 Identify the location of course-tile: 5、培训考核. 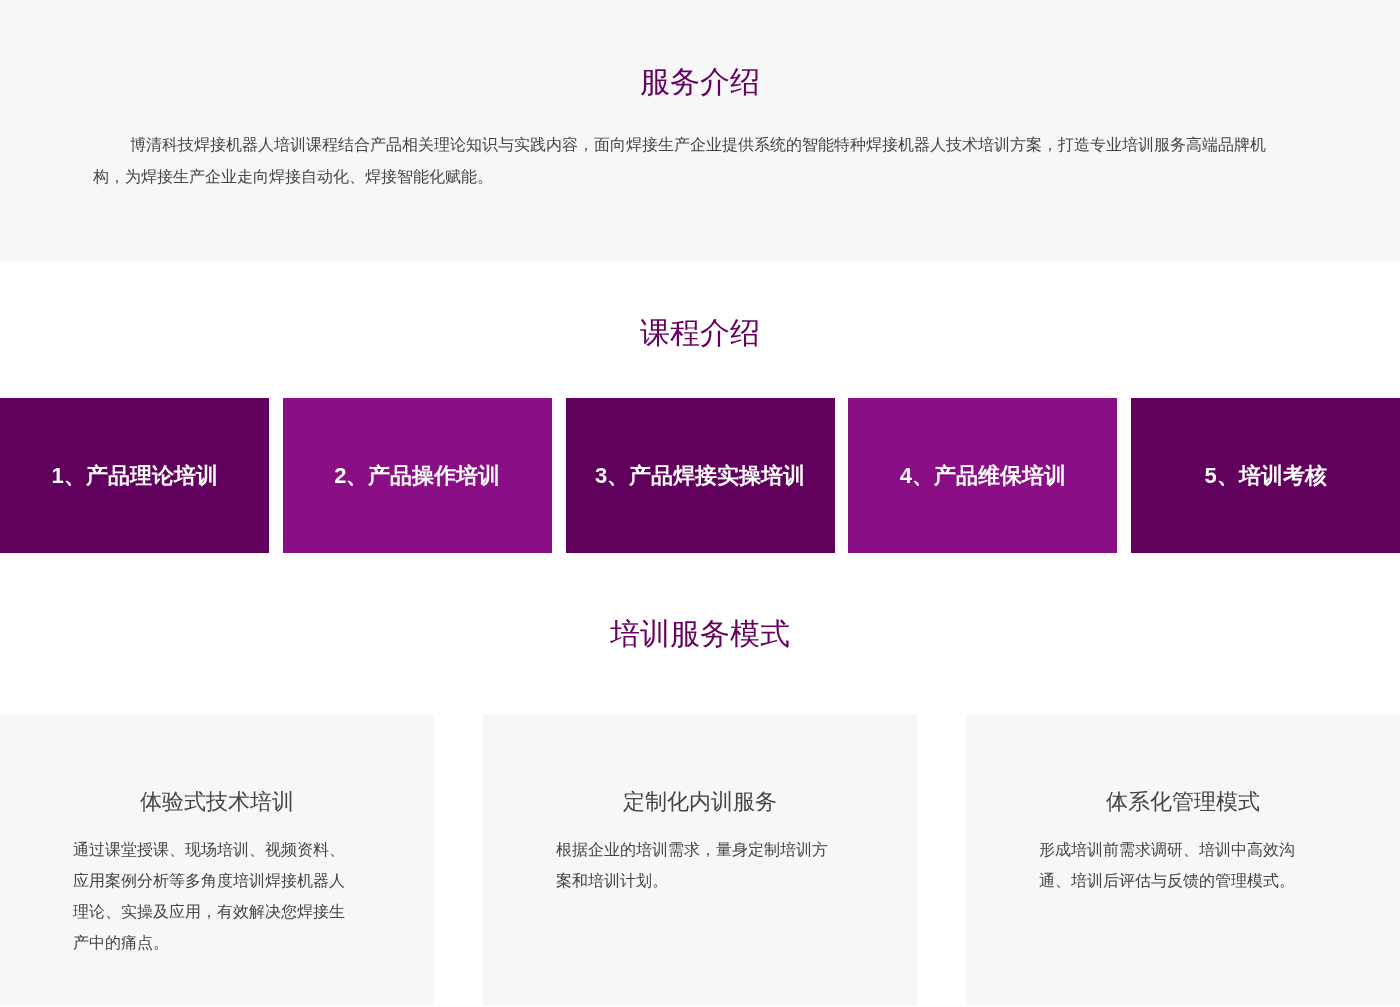
(1265, 475).